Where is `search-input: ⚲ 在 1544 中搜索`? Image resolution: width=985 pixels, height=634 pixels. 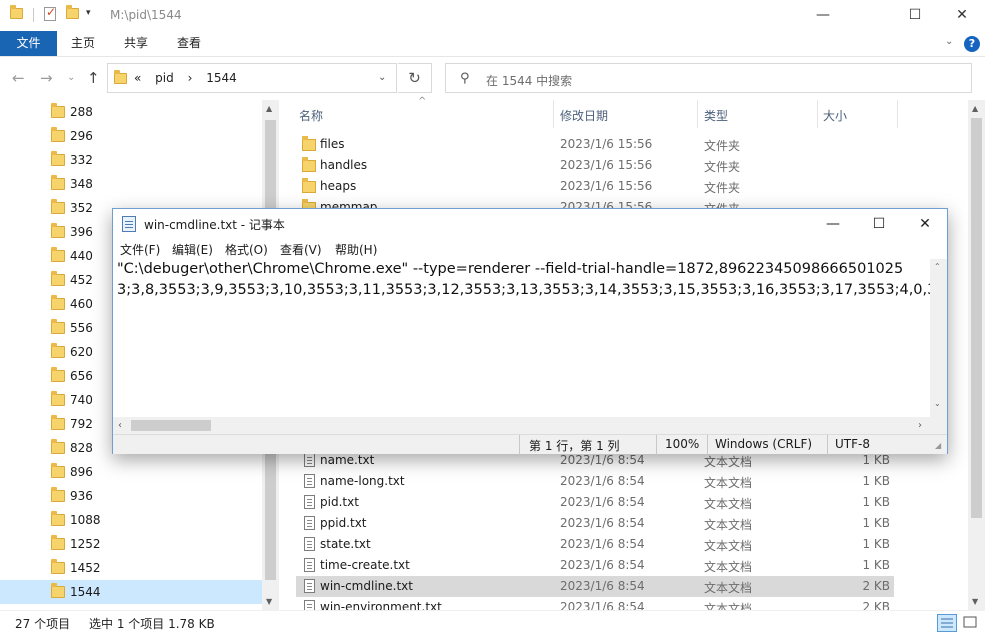
search-input: ⚲ 在 1544 中搜索 is located at coordinates (708, 78).